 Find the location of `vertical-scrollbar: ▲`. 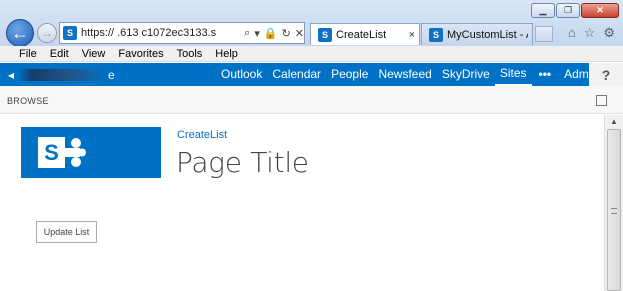

vertical-scrollbar: ▲ is located at coordinates (613, 203).